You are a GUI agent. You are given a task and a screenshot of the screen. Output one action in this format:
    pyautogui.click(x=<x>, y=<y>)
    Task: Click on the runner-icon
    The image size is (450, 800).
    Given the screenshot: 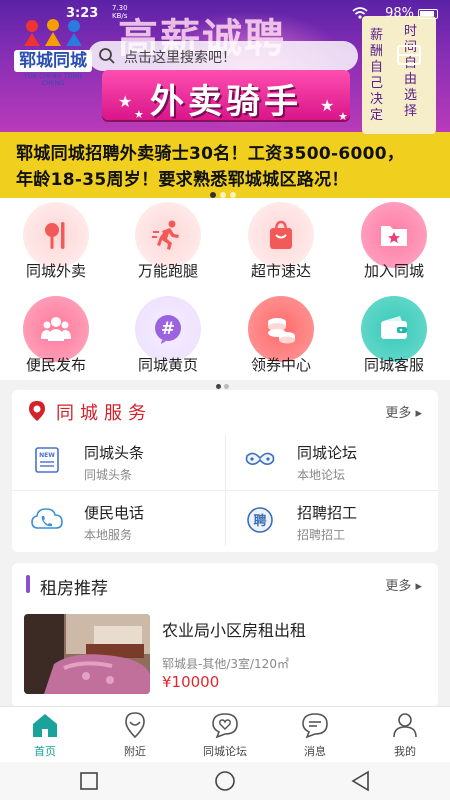 What is the action you would take?
    pyautogui.click(x=165, y=235)
    